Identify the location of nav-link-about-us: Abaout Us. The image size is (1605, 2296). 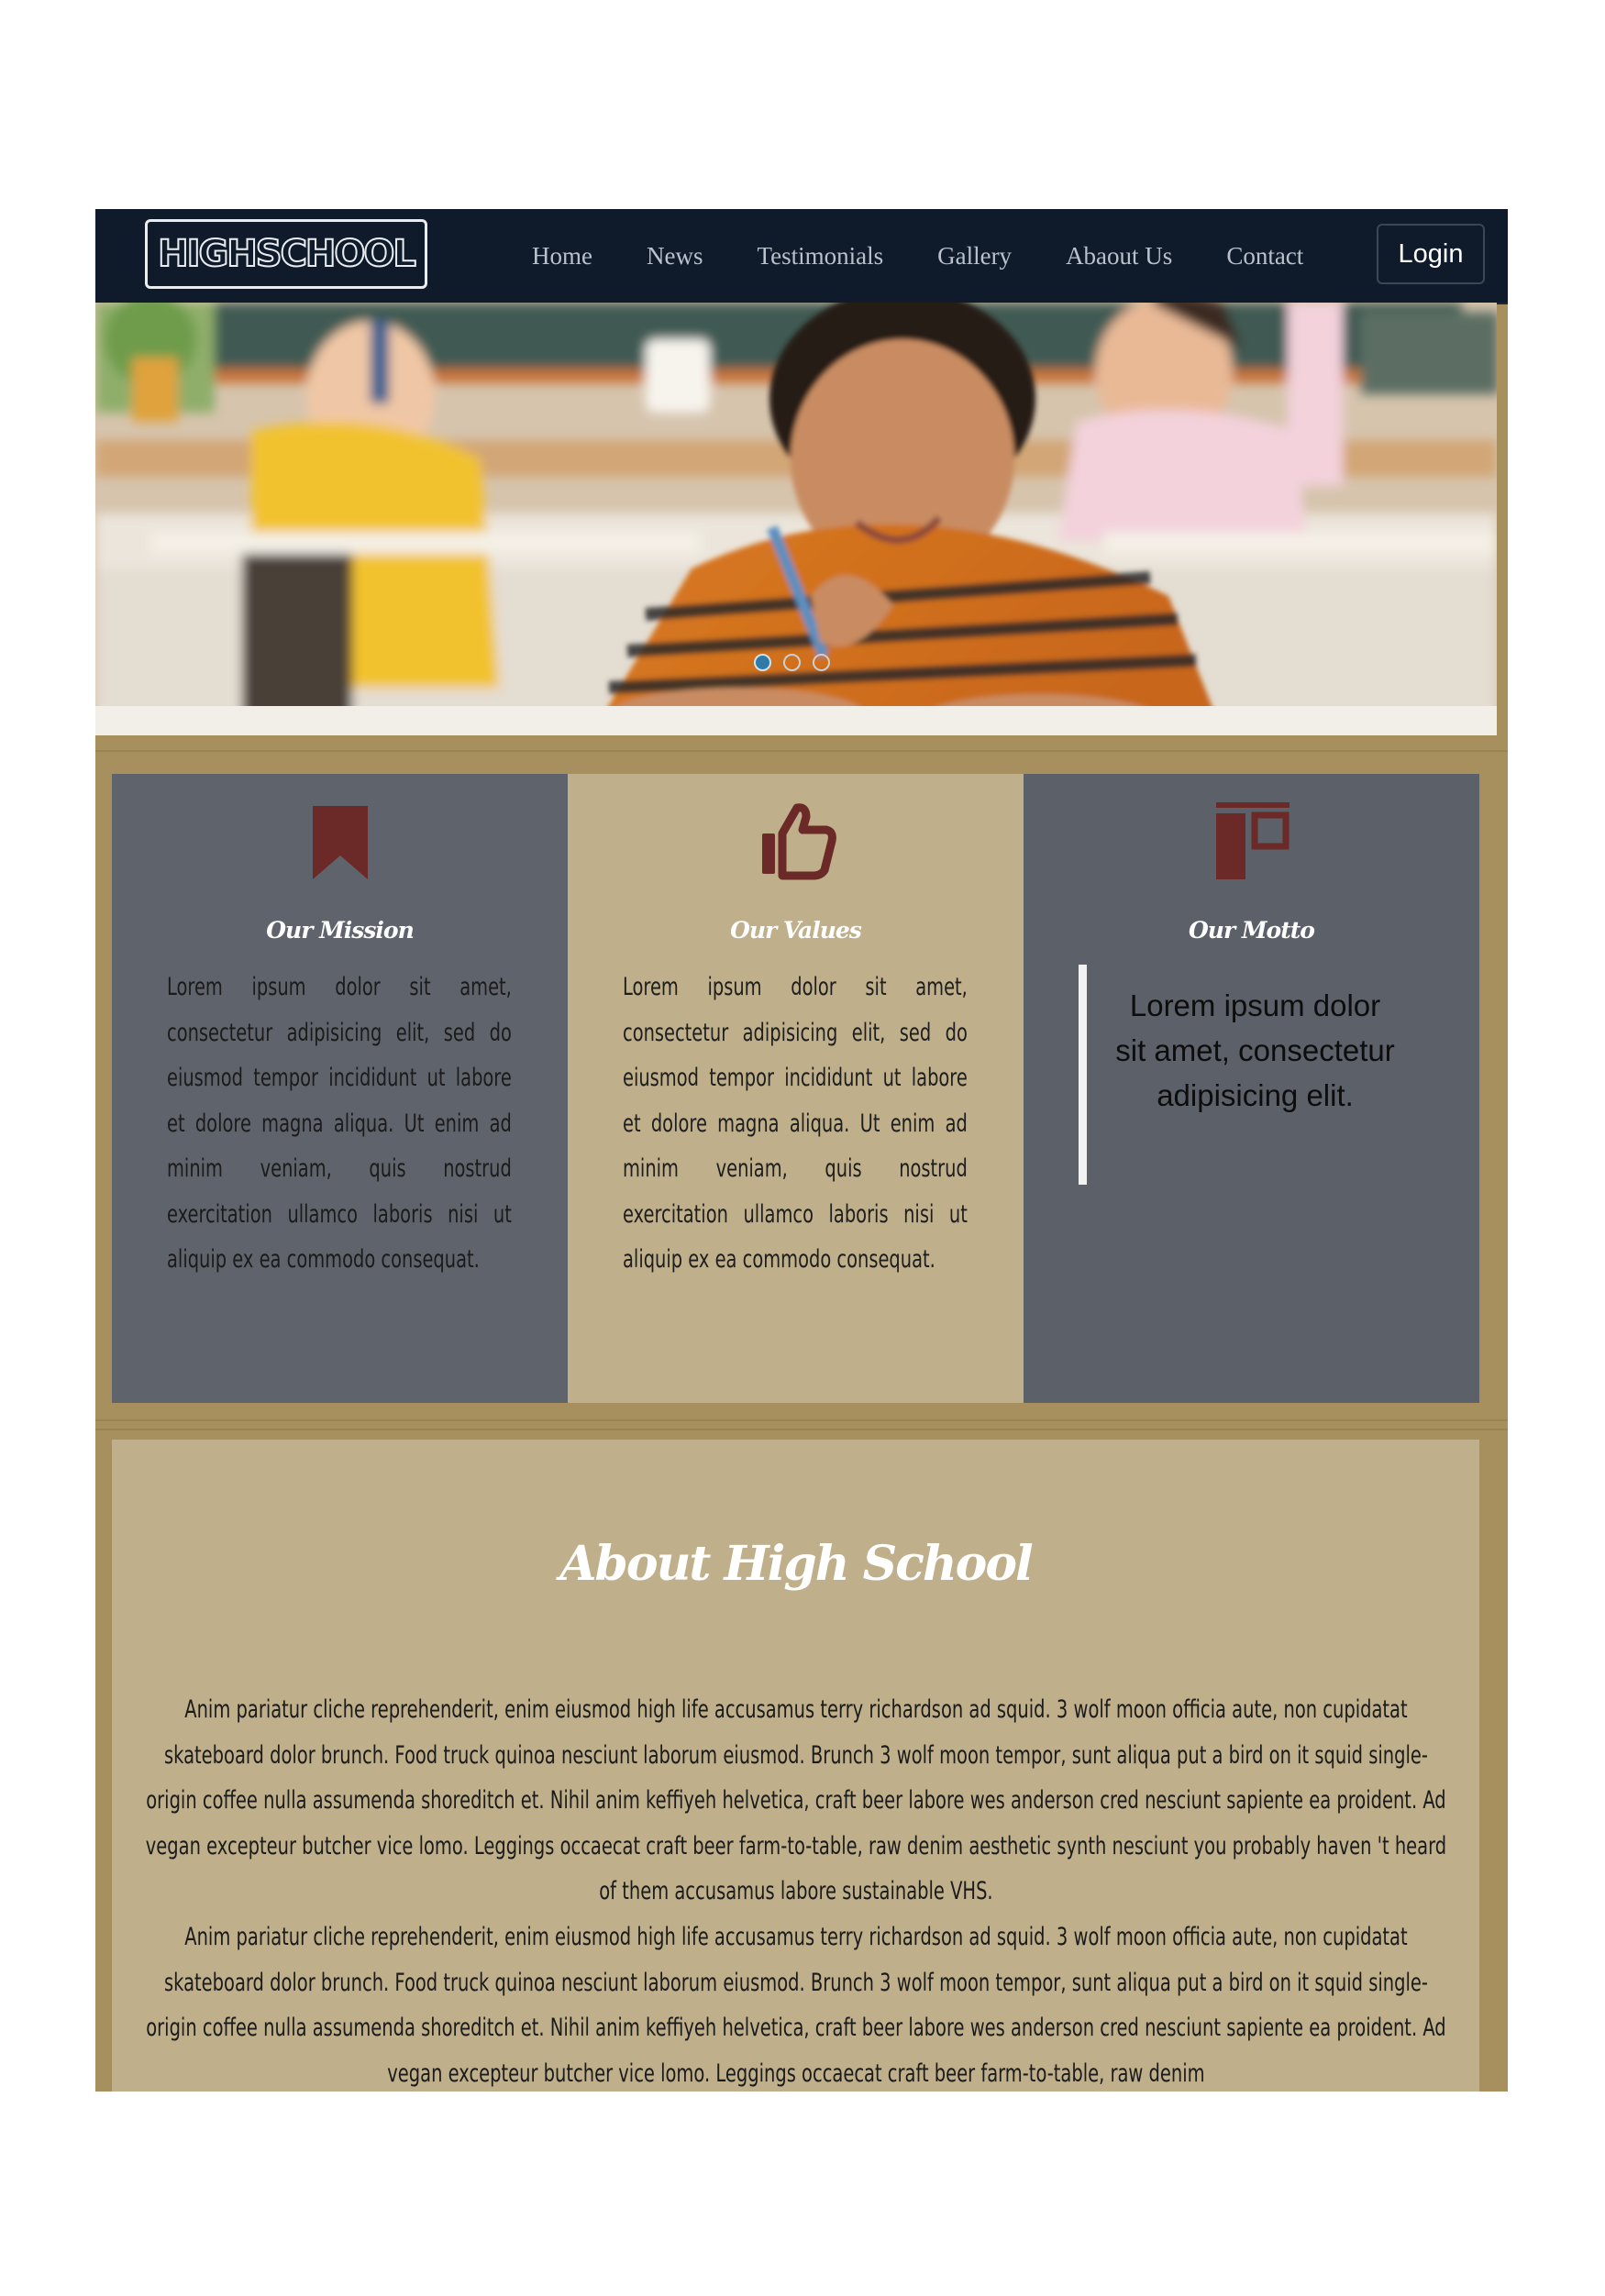
(1119, 256).